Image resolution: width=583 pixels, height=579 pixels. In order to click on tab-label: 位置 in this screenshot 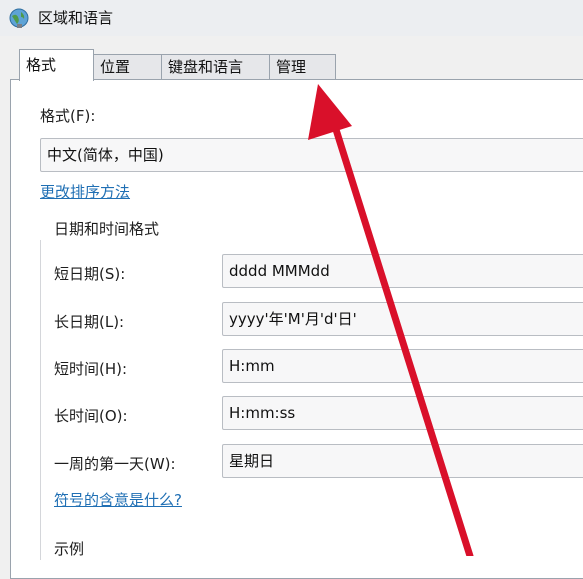, I will do `click(115, 67)`.